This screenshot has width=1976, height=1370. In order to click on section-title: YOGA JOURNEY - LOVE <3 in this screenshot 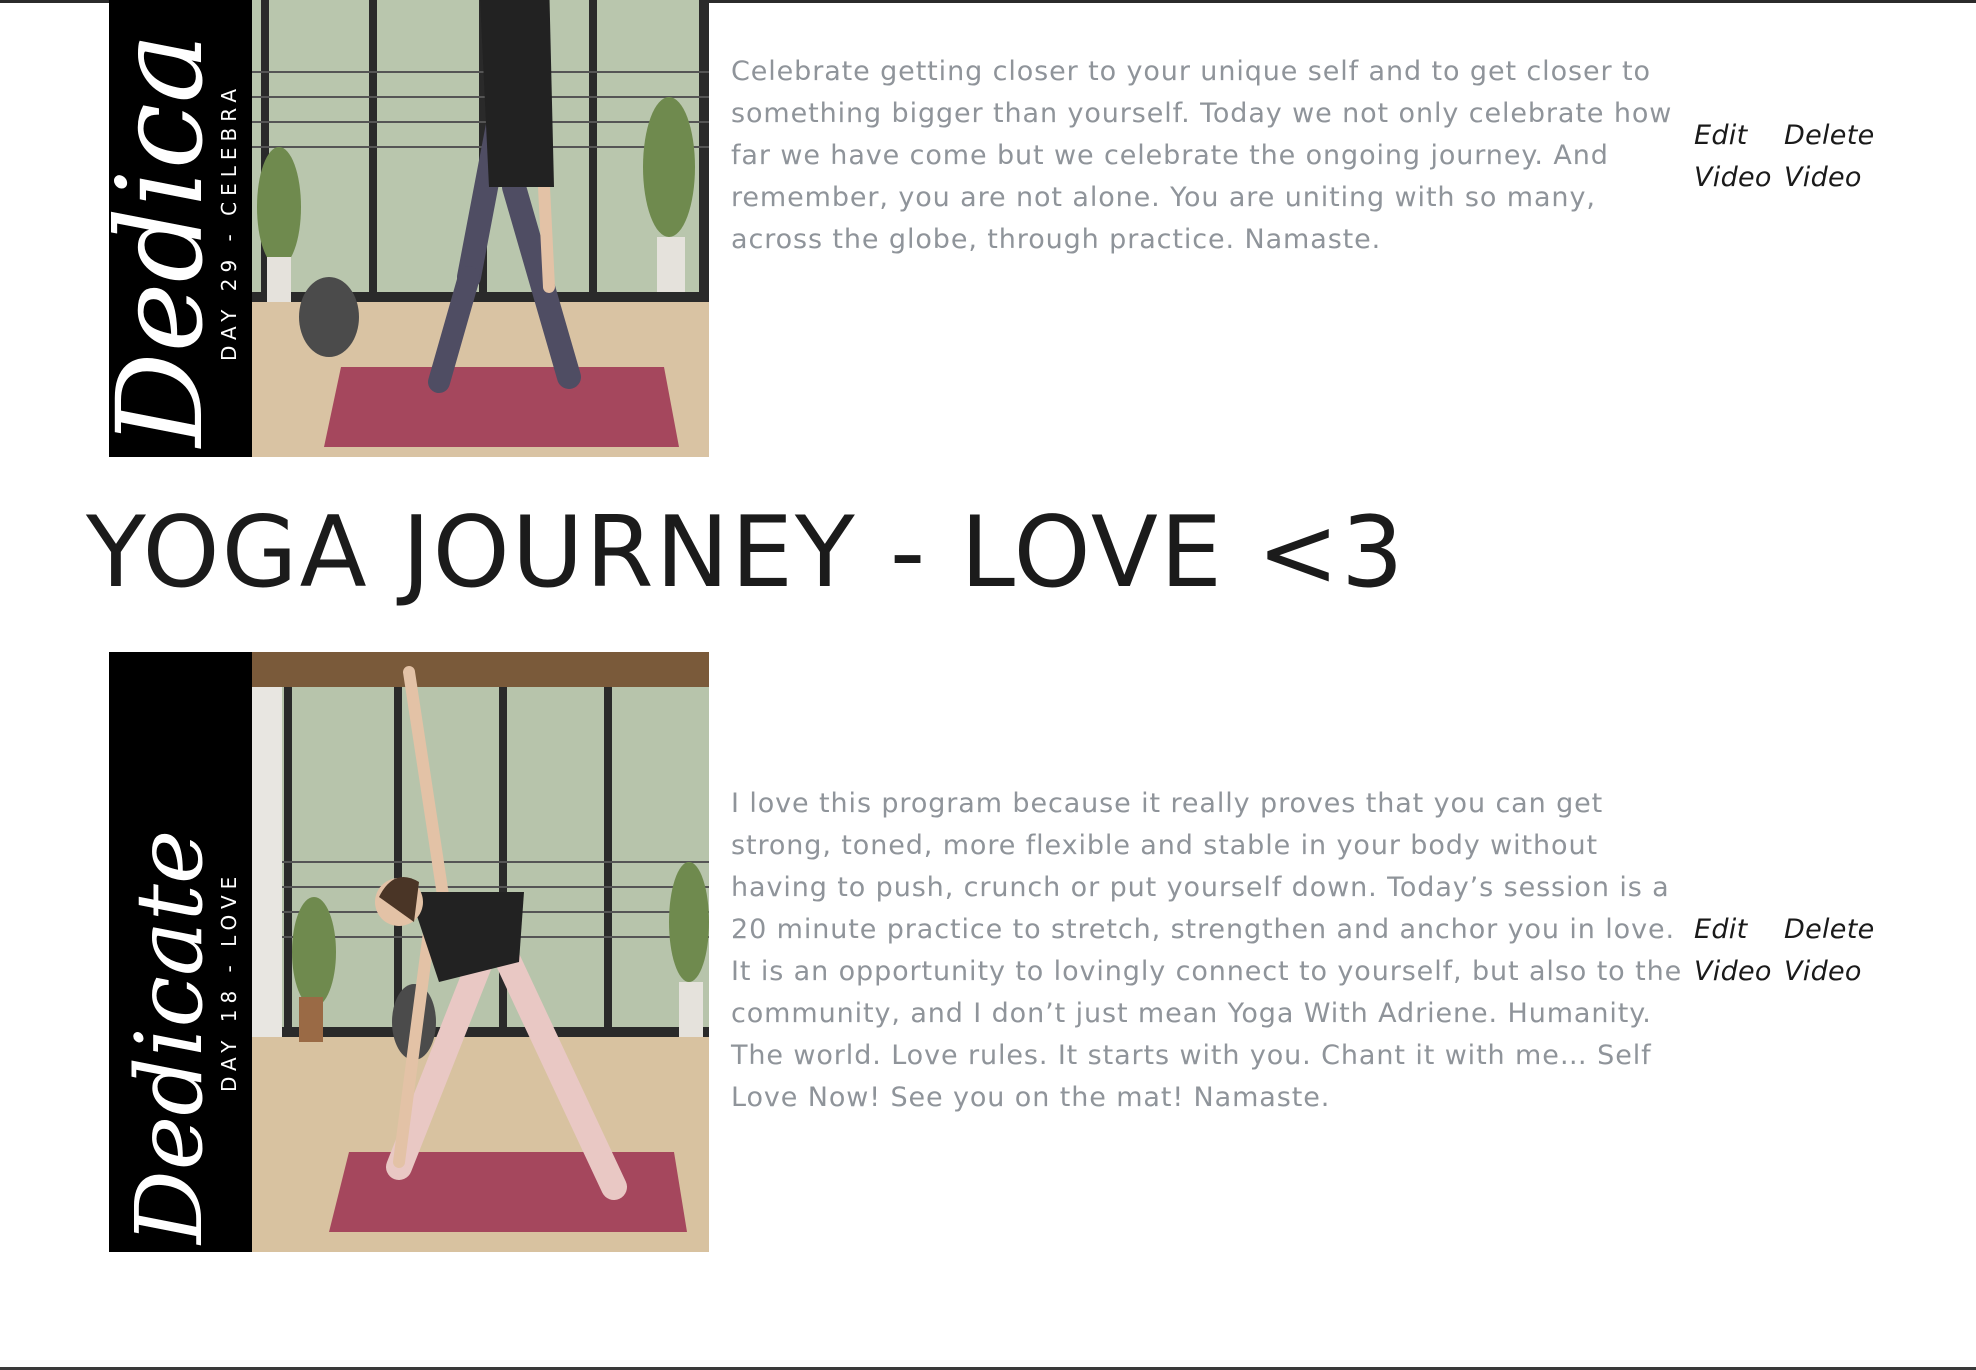, I will do `click(746, 553)`.